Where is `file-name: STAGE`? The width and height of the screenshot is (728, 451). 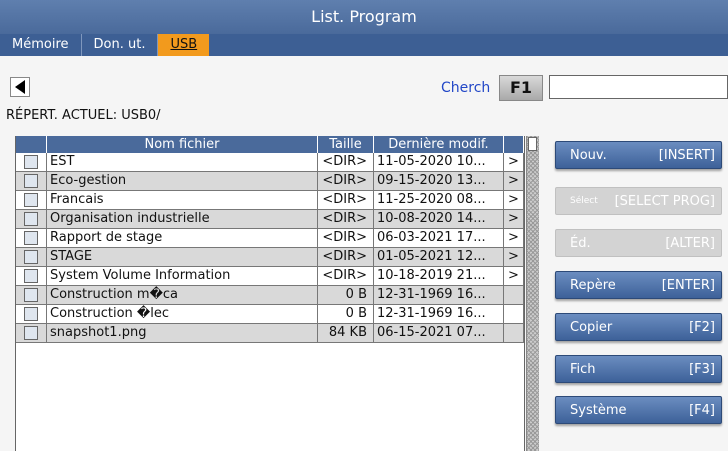 file-name: STAGE is located at coordinates (182, 257).